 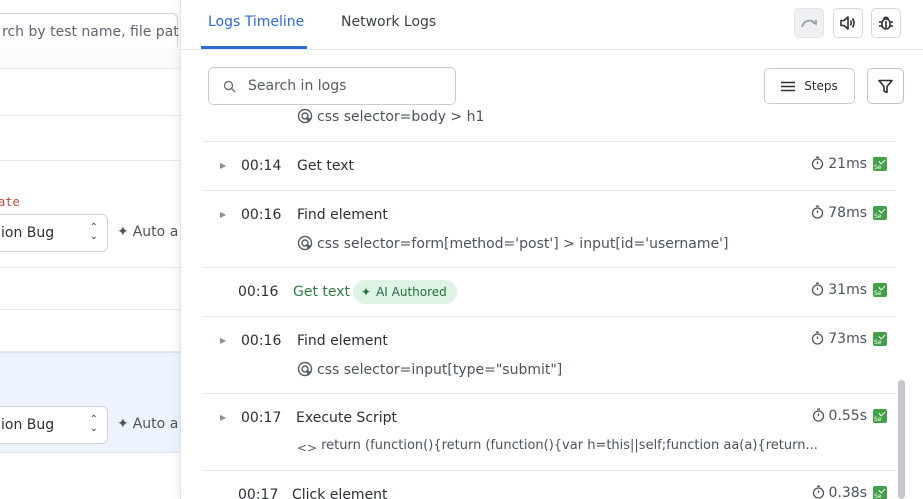 I want to click on speaker-icon, so click(x=847, y=23).